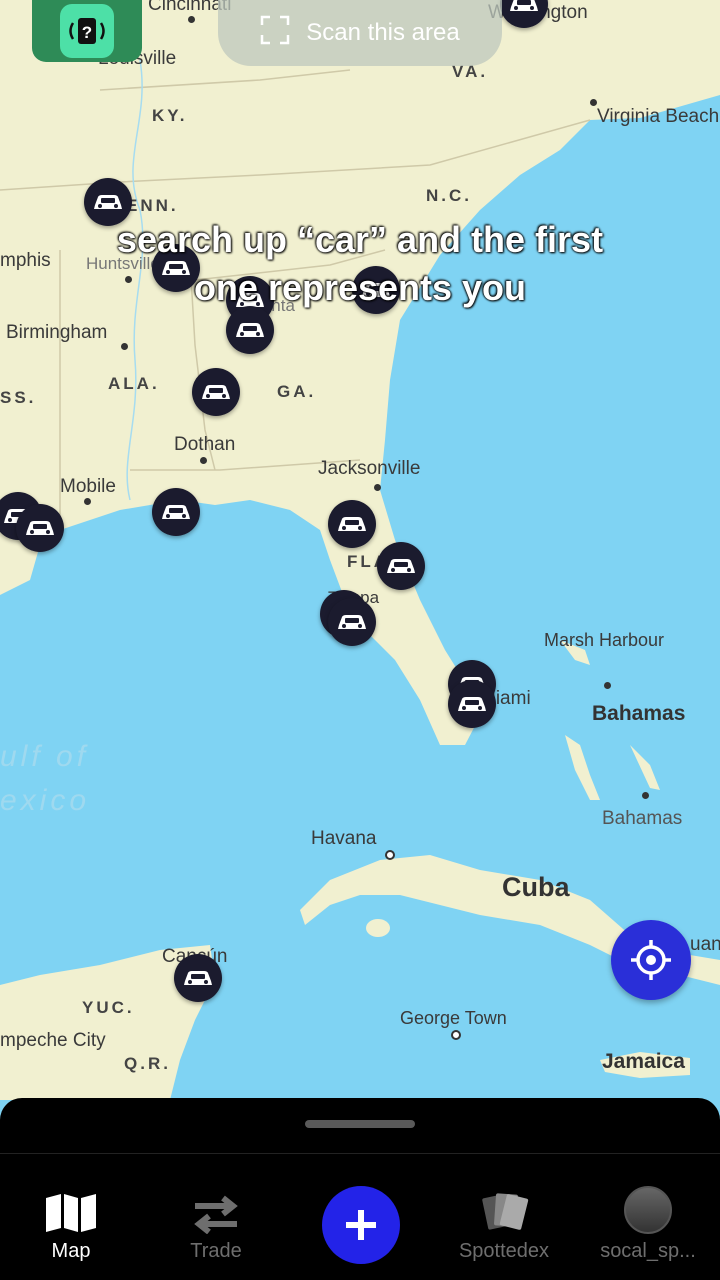  Describe the element at coordinates (360, 239) in the screenshot. I see `caption-line: search up “car” and the first` at that location.